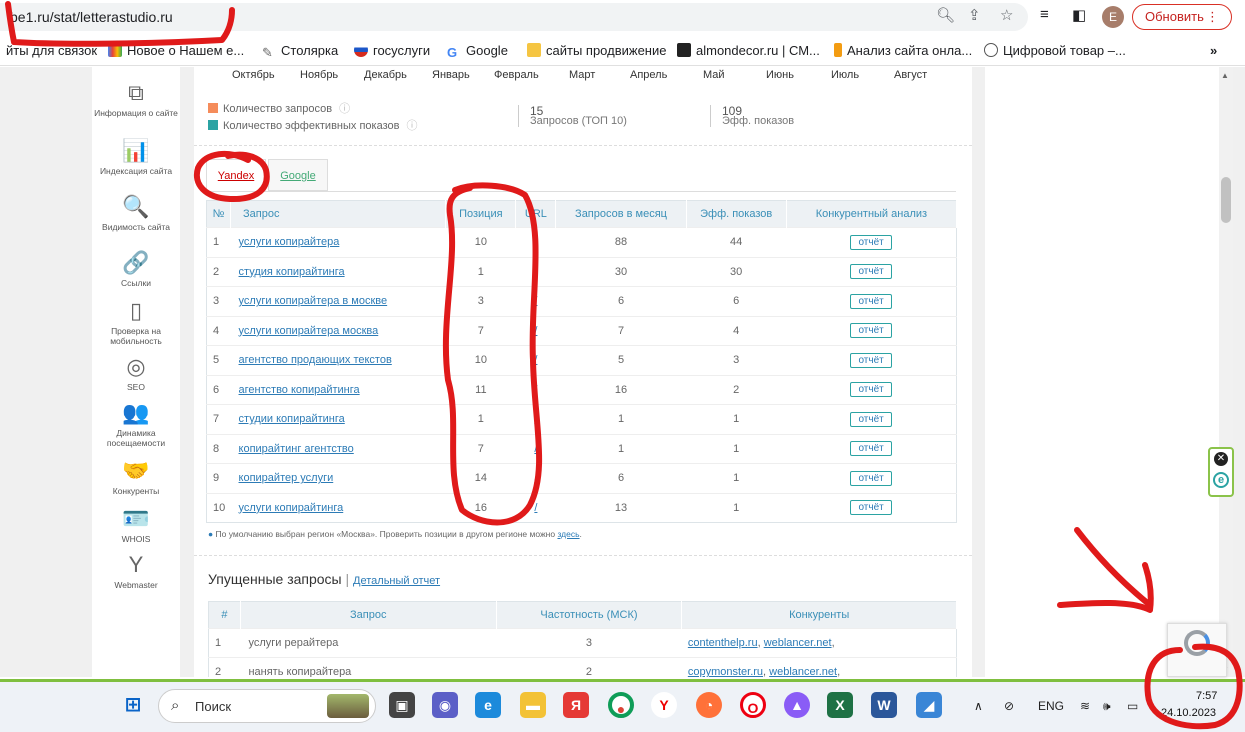 This screenshot has width=1245, height=732. I want to click on profile-avatar: E, so click(1113, 17).